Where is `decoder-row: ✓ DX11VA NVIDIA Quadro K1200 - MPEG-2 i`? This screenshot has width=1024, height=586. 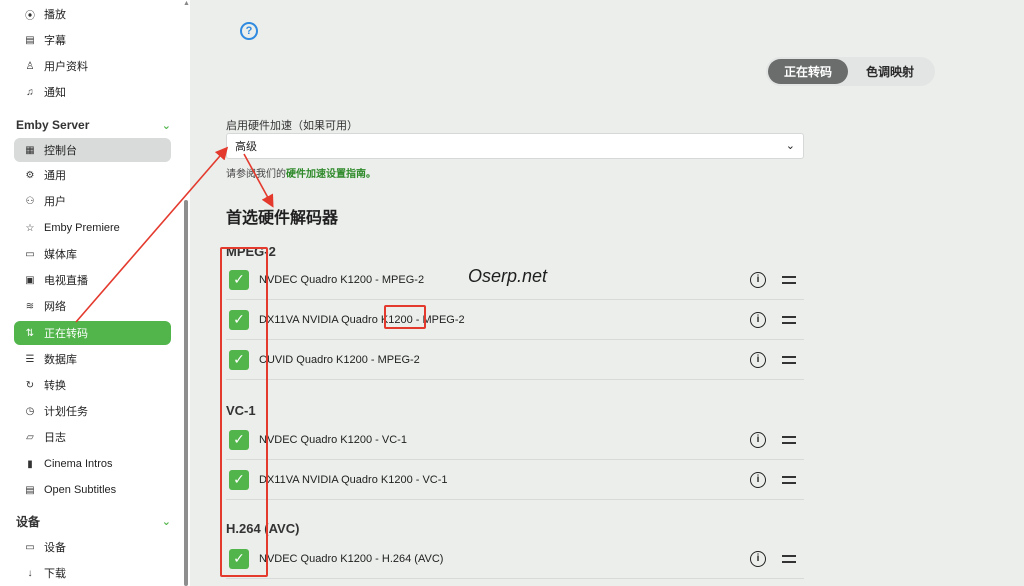
decoder-row: ✓ DX11VA NVIDIA Quadro K1200 - MPEG-2 i is located at coordinates (515, 320).